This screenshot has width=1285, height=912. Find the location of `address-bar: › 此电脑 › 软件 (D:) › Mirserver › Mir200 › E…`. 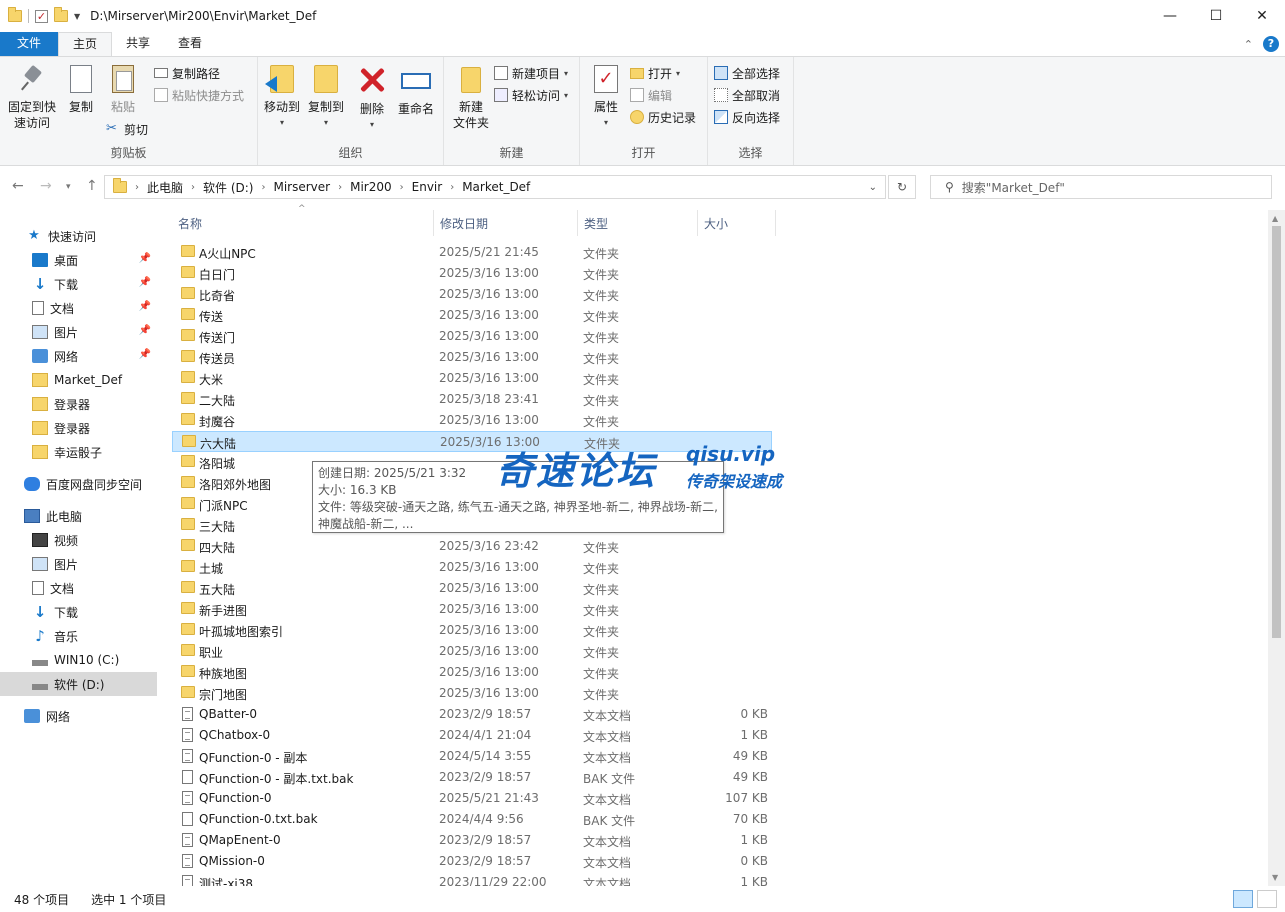

address-bar: › 此电脑 › 软件 (D:) › Mirserver › Mir200 › E… is located at coordinates (495, 187).